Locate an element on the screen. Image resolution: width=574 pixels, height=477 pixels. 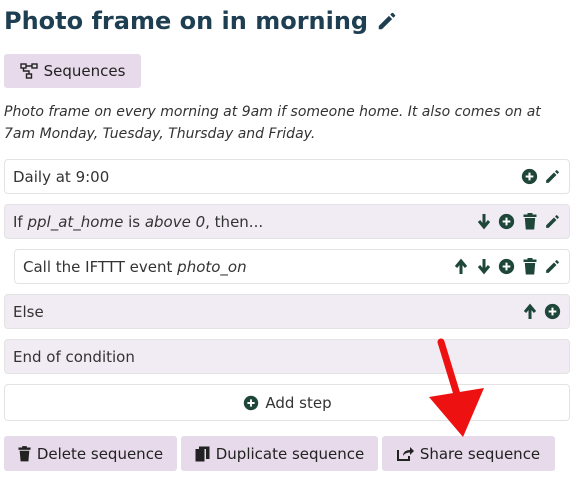
sequences-button: Sequences is located at coordinates (72, 71).